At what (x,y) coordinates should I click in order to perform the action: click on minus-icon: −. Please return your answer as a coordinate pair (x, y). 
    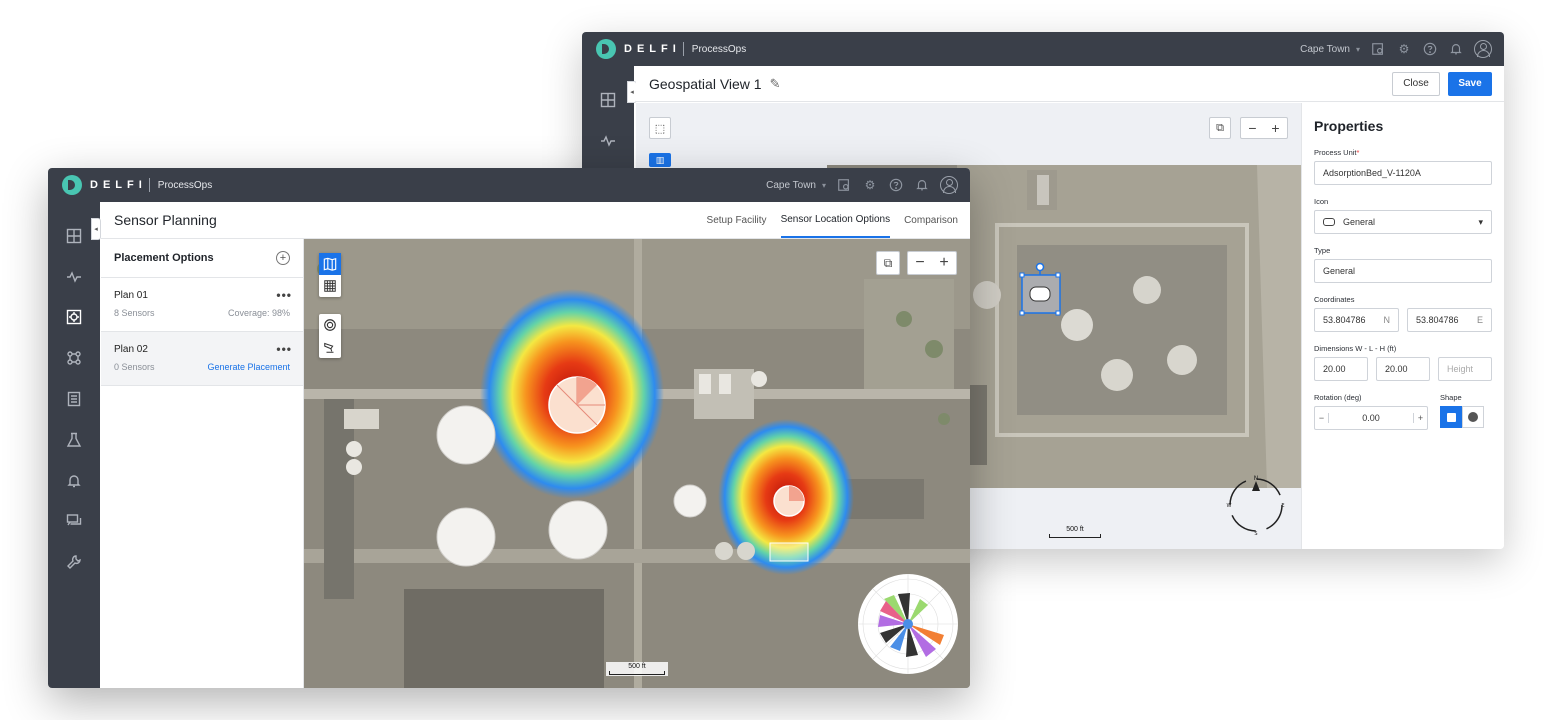
    Looking at the image, I should click on (1322, 418).